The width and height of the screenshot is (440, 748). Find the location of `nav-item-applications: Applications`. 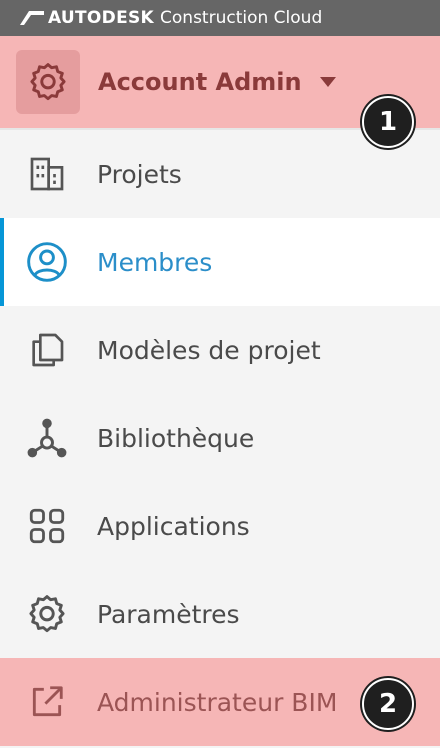

nav-item-applications: Applications is located at coordinates (220, 526).